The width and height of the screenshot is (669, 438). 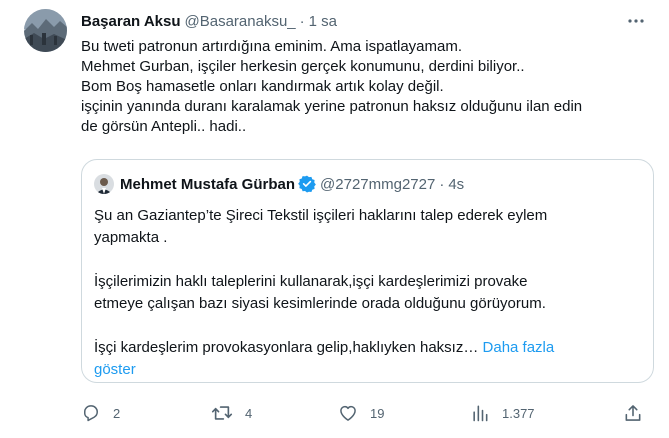 What do you see at coordinates (240, 21) in the screenshot?
I see `author-handle: @Basaranaksu_` at bounding box center [240, 21].